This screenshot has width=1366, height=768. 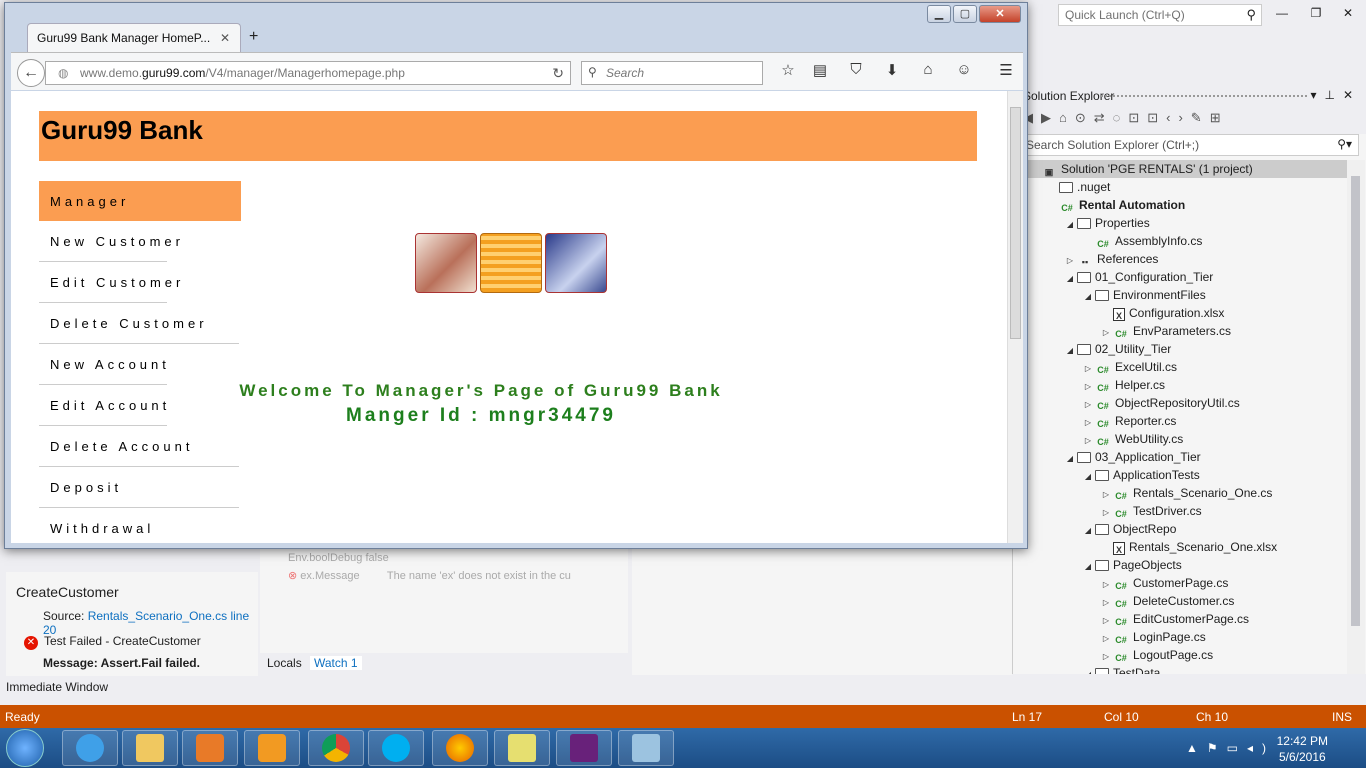 What do you see at coordinates (140, 282) in the screenshot?
I see `menu-item-edit-customer: Edit Customer` at bounding box center [140, 282].